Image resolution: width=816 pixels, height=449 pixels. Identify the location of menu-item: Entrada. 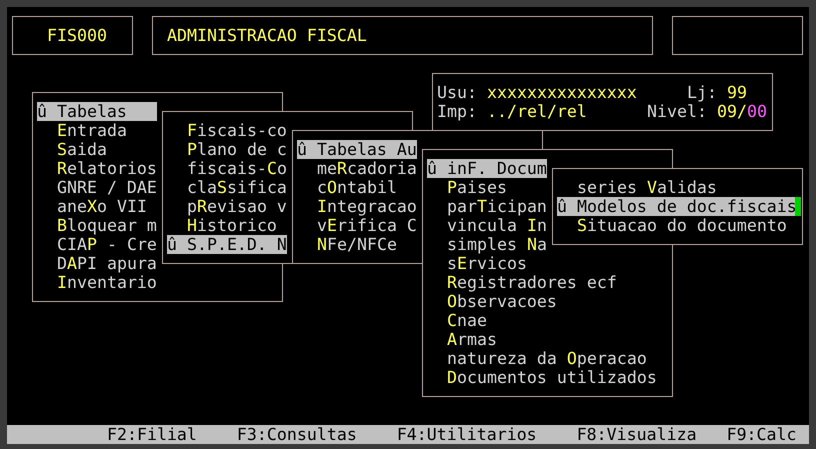
(92, 130).